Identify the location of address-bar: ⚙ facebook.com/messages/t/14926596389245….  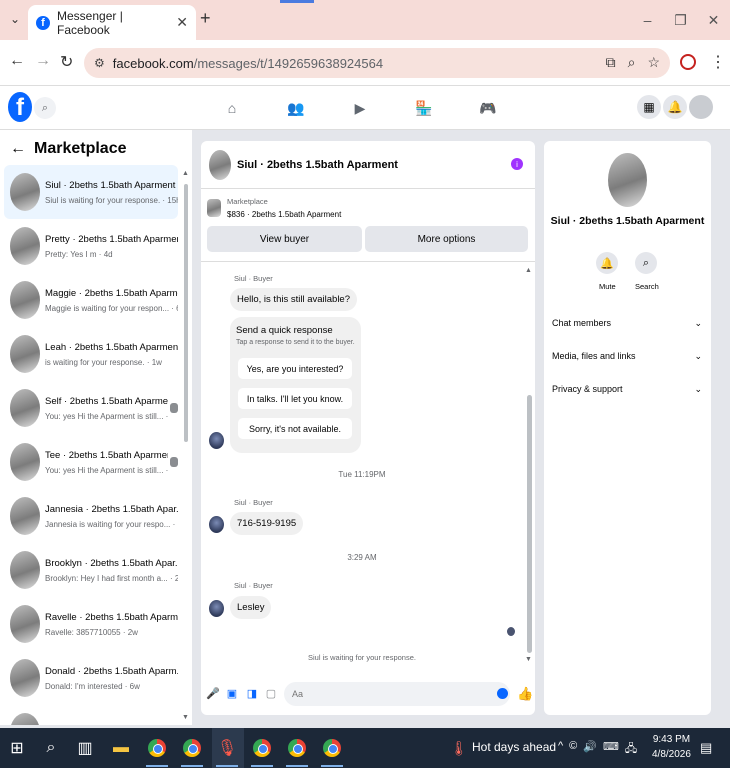
(377, 63).